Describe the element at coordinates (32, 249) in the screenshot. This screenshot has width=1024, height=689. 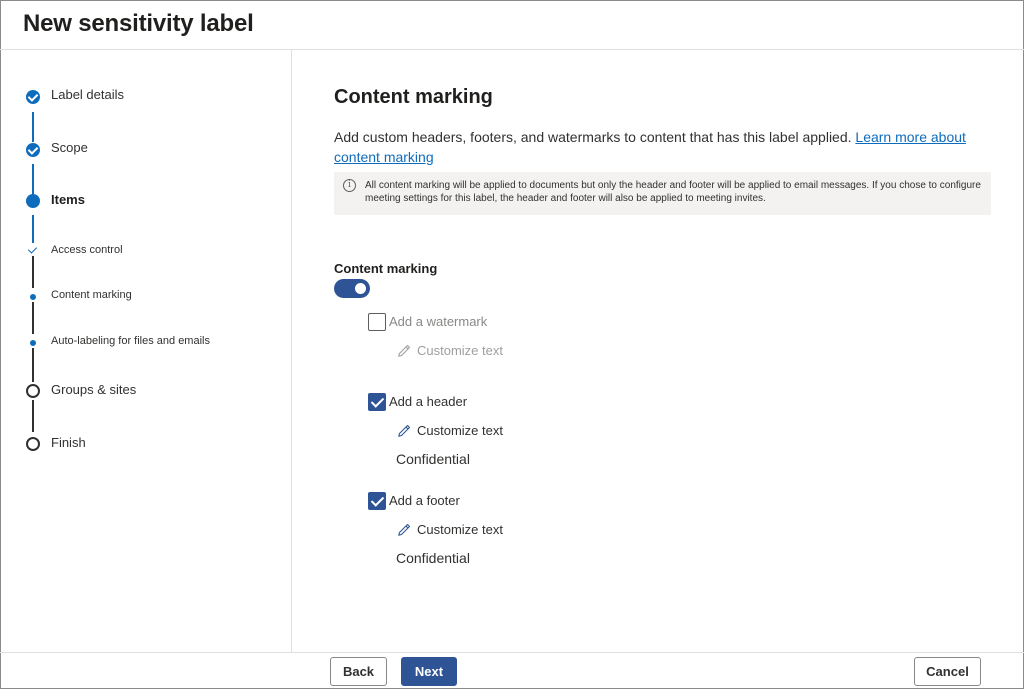
I see `substep-complete-icon` at that location.